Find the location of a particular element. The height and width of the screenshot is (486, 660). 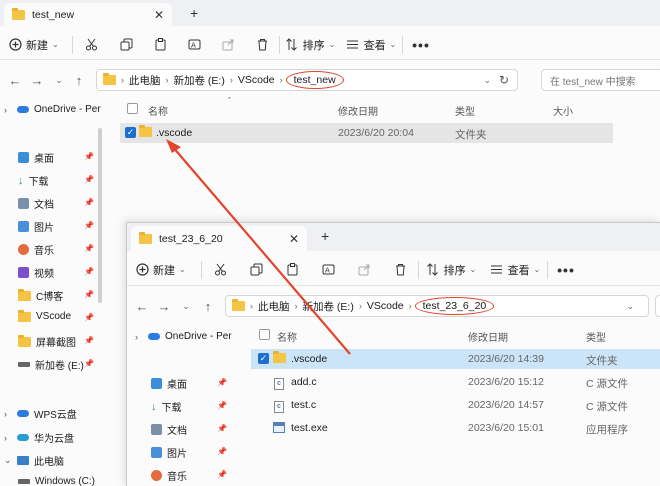

file-row: test.exe 2023/6/20 15:01 应用程序 is located at coordinates (455, 428).